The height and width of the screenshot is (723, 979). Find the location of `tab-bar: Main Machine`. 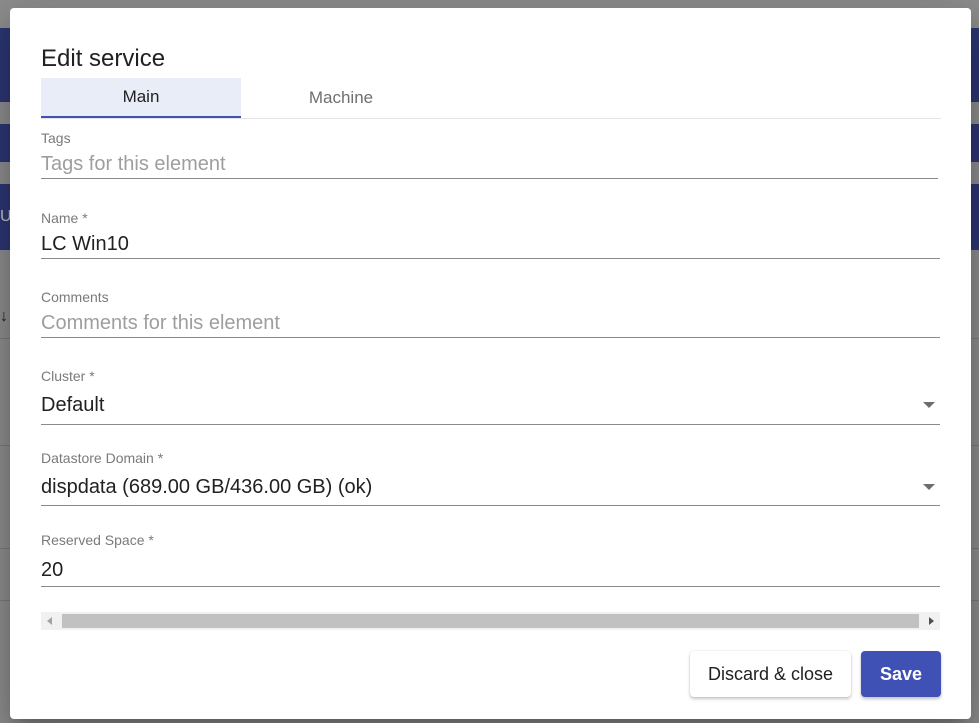

tab-bar: Main Machine is located at coordinates (491, 98).